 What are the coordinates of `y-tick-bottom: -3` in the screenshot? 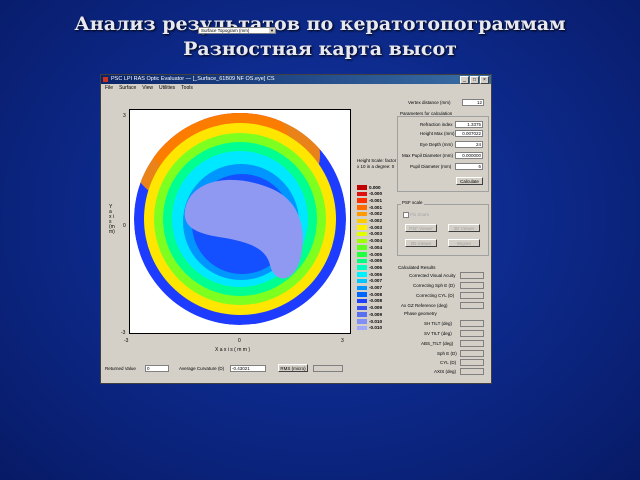 It's located at (123, 333).